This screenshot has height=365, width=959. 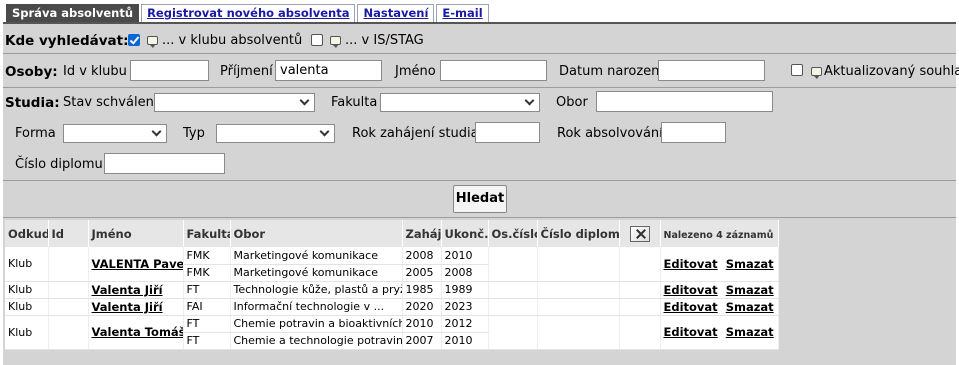 What do you see at coordinates (59, 164) in the screenshot?
I see `diploma-number-label: Číslo diplomu` at bounding box center [59, 164].